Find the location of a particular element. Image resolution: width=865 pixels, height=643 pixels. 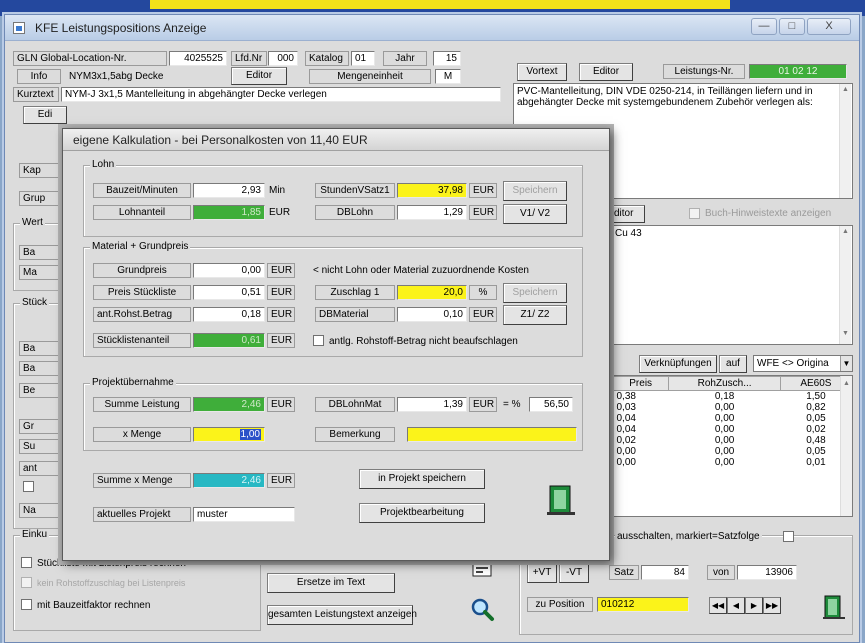

summe-x-menge-field: 2,46 is located at coordinates (229, 480).